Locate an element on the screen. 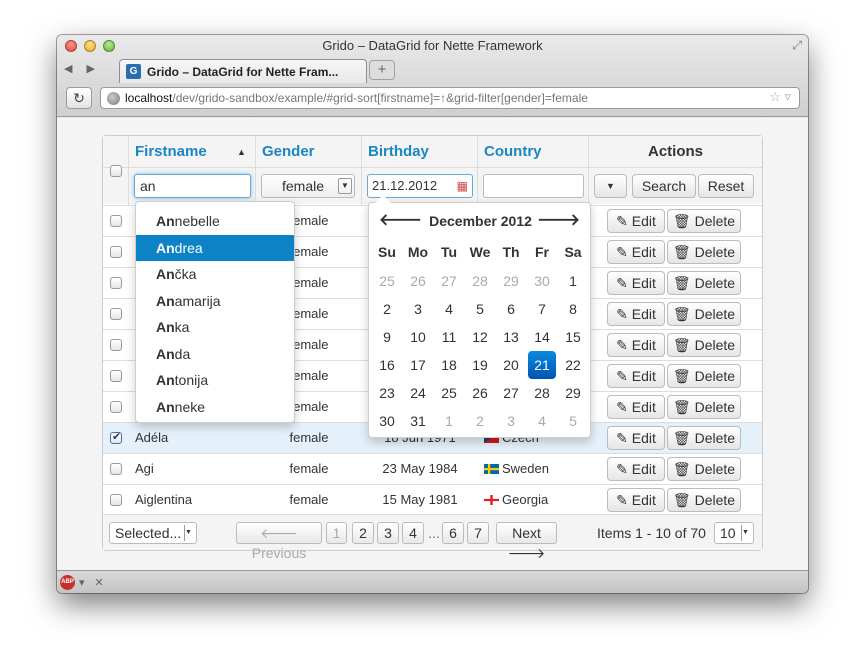  day-cell: 14 is located at coordinates (542, 337).